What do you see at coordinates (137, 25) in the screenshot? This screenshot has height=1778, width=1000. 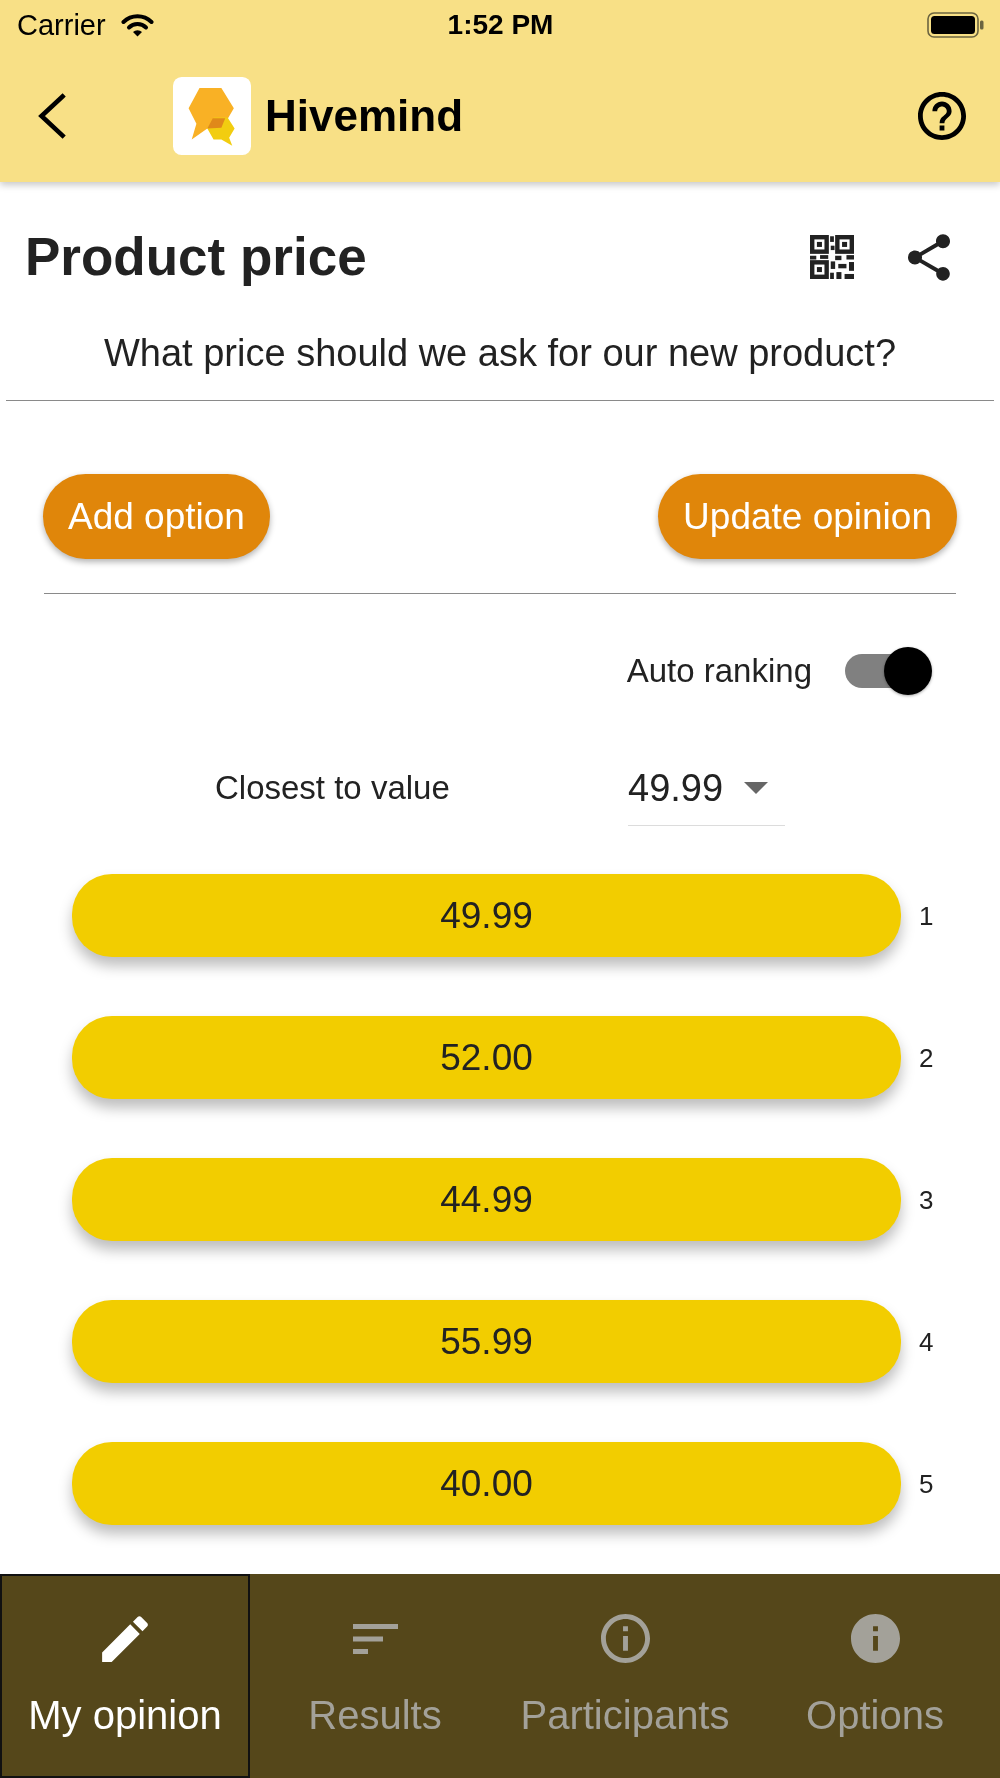 I see `wifi-icon` at bounding box center [137, 25].